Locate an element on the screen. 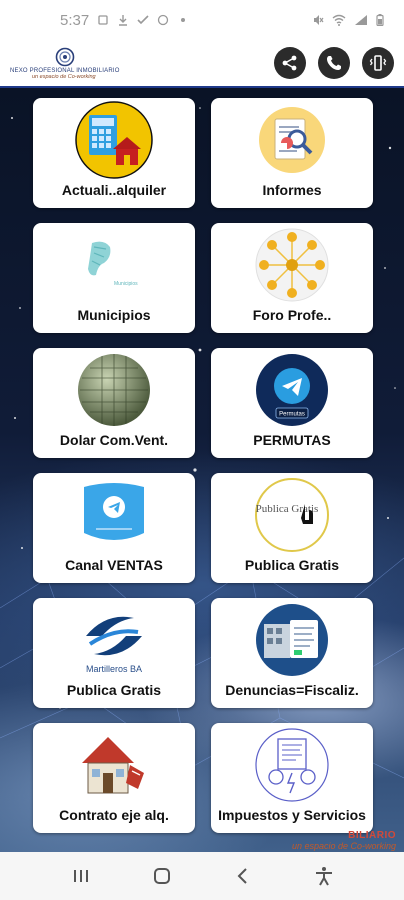  notification-icon is located at coordinates (103, 20).